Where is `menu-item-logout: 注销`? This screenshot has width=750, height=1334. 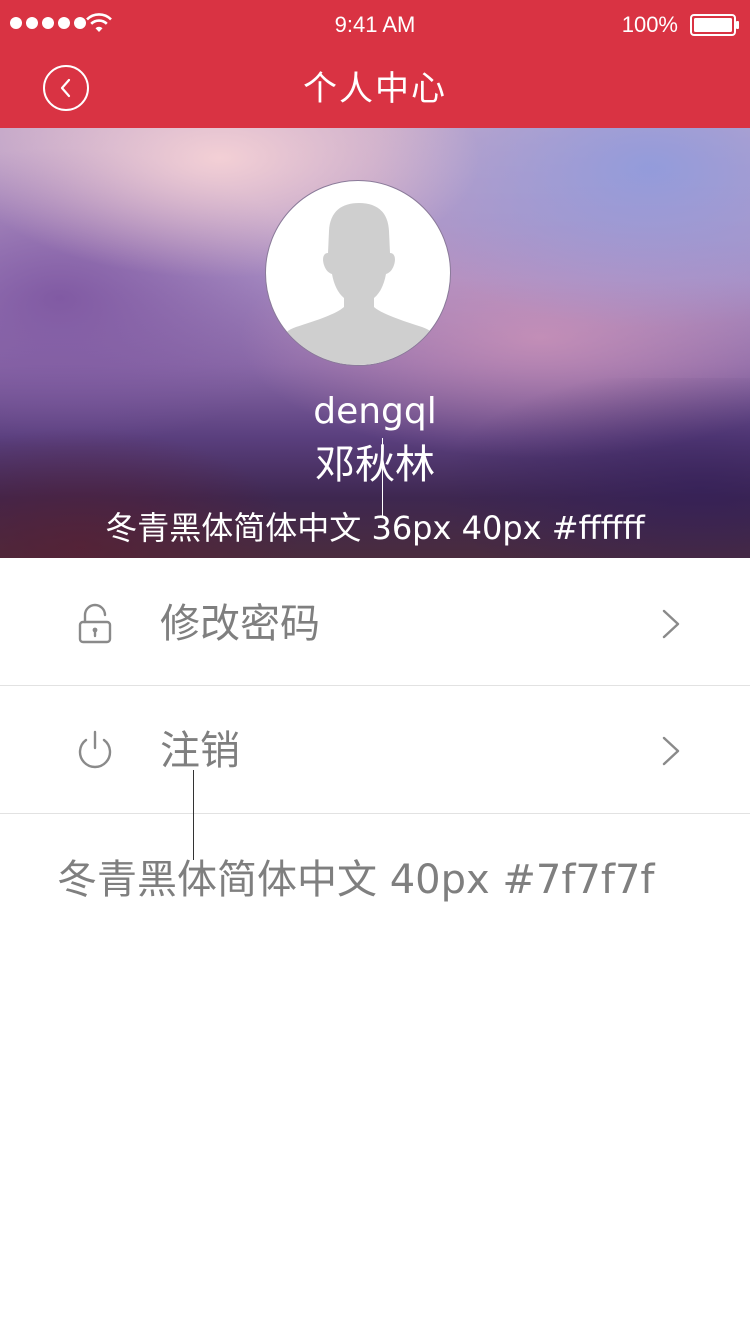
menu-item-logout: 注销 is located at coordinates (375, 750).